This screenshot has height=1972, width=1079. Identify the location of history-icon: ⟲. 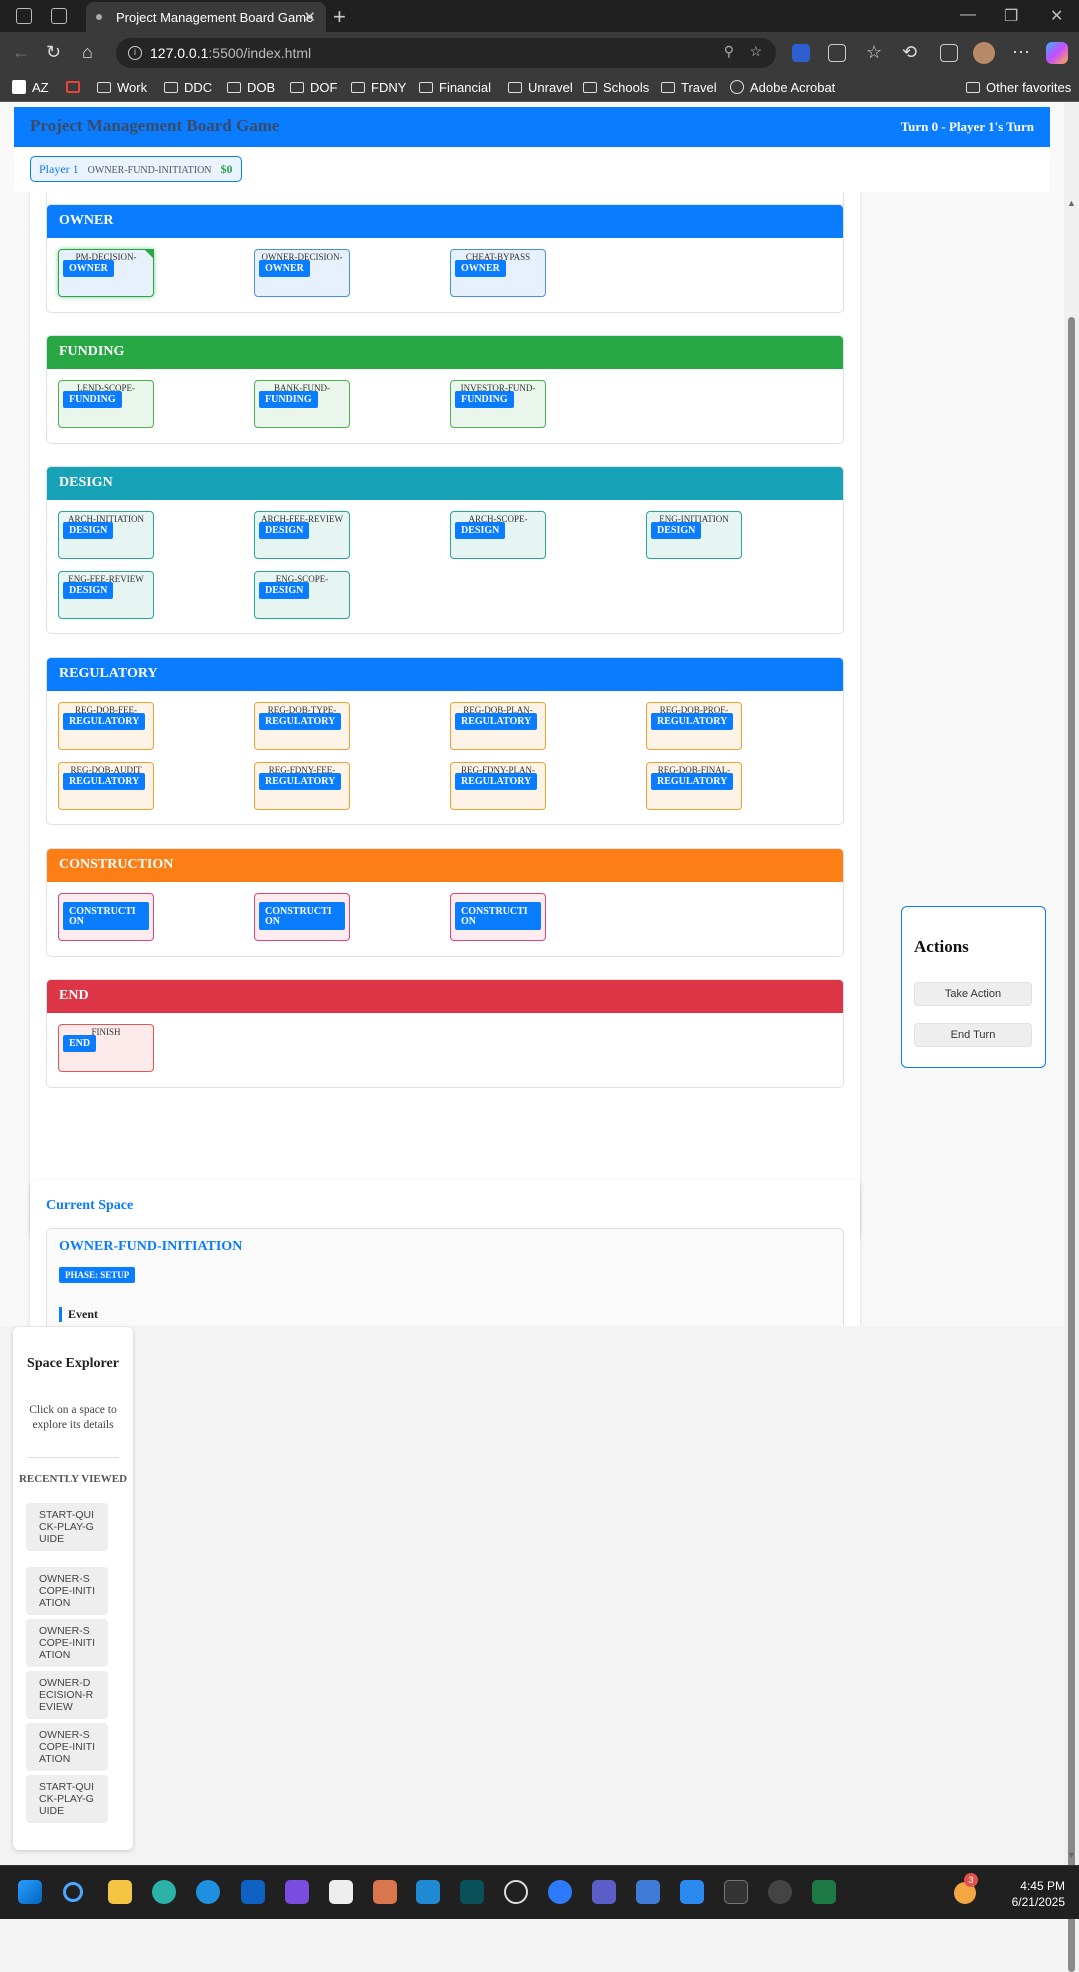
(909, 52).